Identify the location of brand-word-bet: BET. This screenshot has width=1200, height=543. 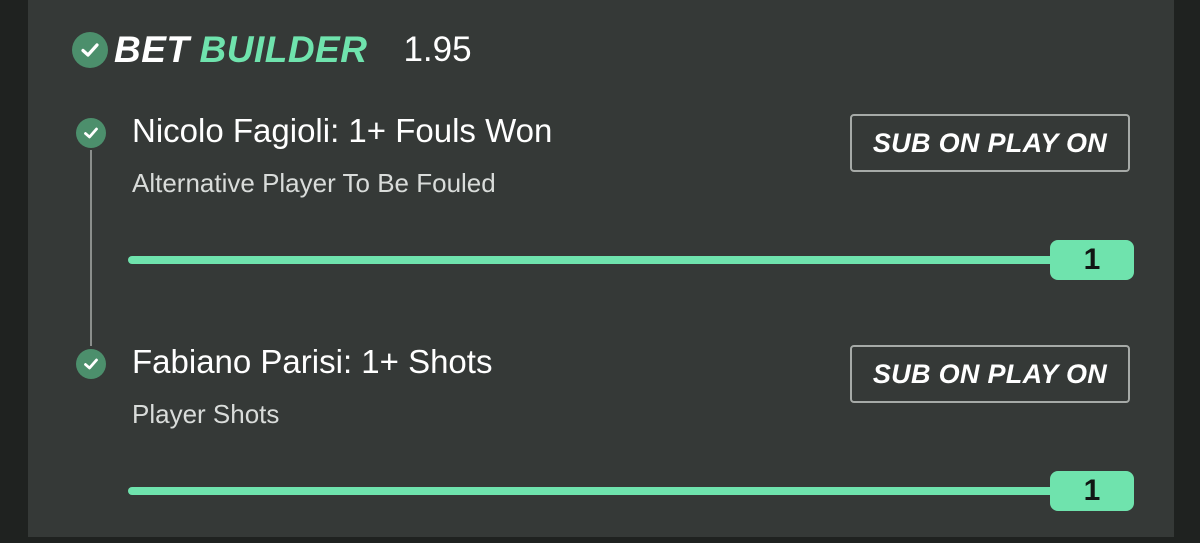
(152, 49).